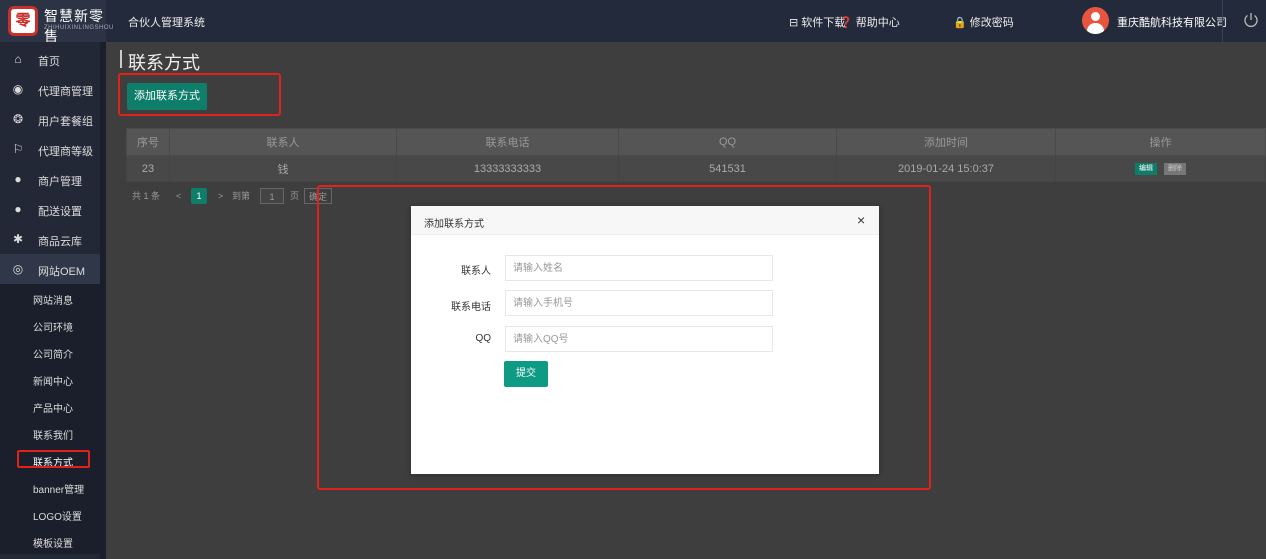  What do you see at coordinates (18, 89) in the screenshot?
I see `agent-icon: ◉` at bounding box center [18, 89].